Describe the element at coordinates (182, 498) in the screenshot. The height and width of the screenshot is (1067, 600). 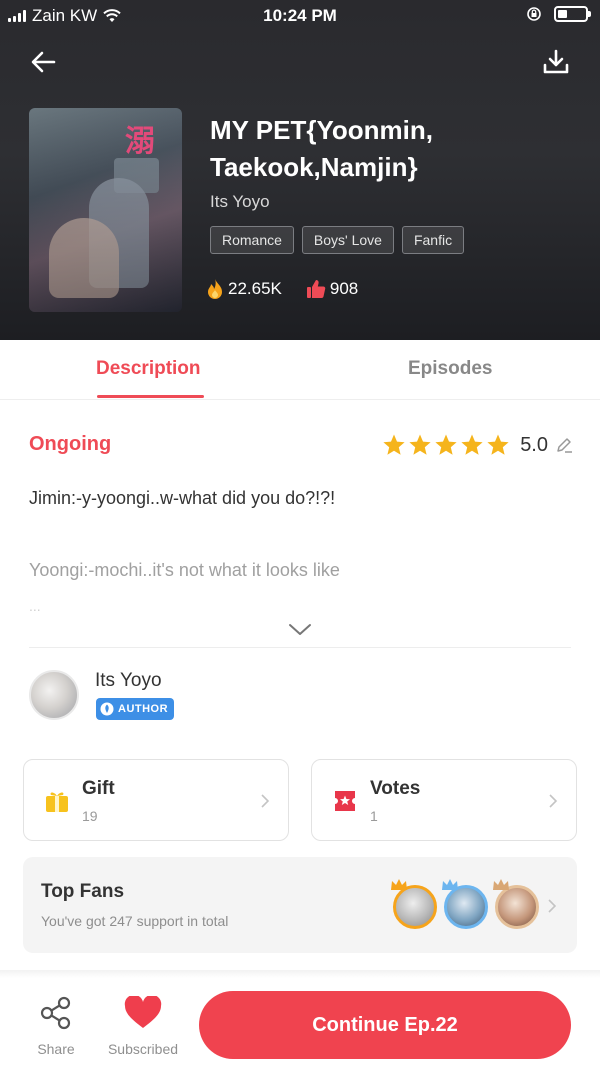
I see `description-text: Jimin:-y-yoongi..w-what did you do?!?!` at that location.